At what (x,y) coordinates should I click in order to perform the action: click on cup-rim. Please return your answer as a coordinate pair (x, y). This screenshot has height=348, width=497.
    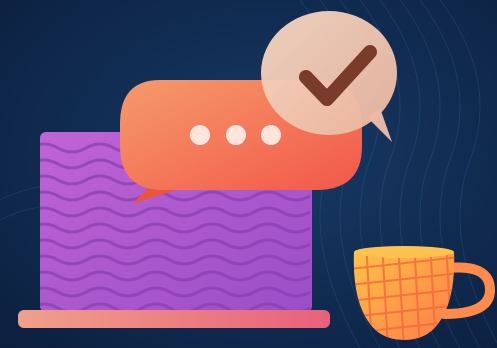
    Looking at the image, I should click on (404, 252).